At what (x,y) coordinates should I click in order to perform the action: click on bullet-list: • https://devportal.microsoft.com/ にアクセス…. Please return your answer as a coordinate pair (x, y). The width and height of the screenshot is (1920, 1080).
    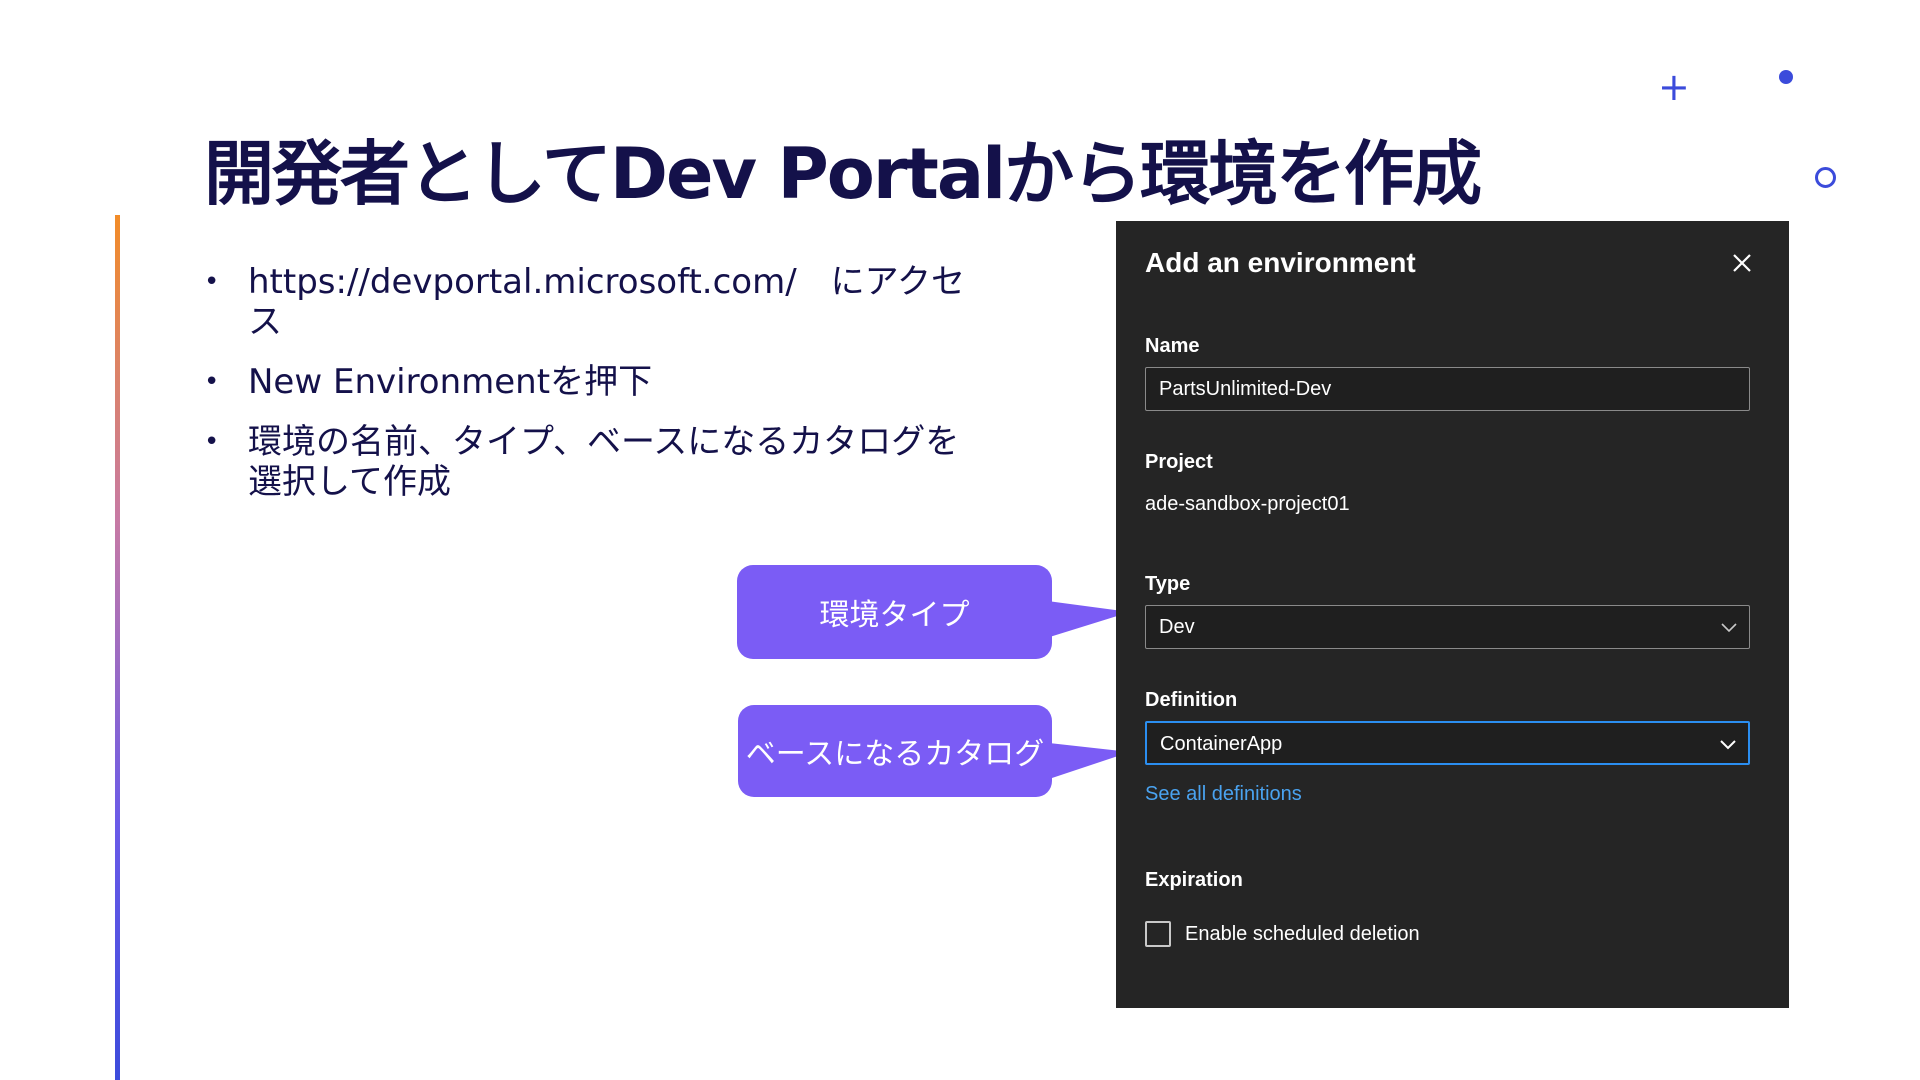
    Looking at the image, I should click on (594, 392).